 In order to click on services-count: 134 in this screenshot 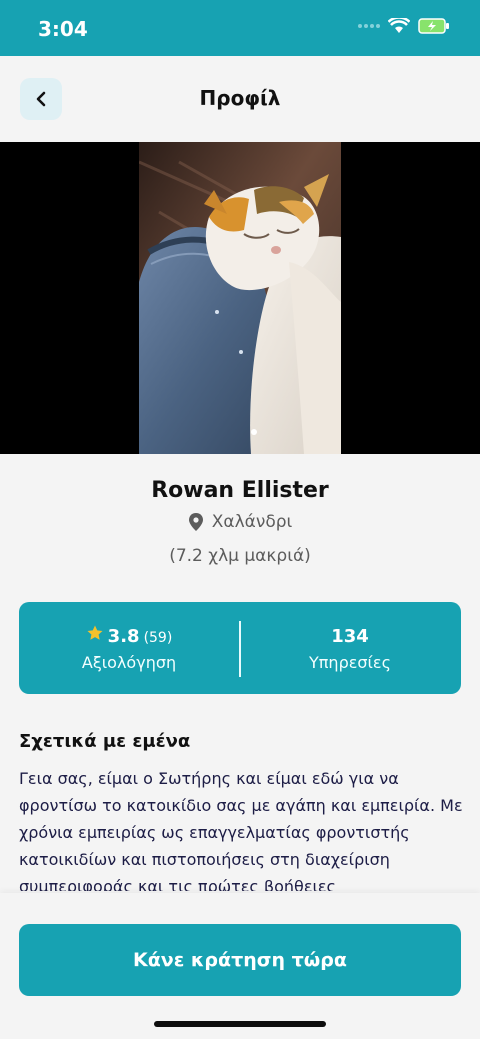, I will do `click(350, 636)`.